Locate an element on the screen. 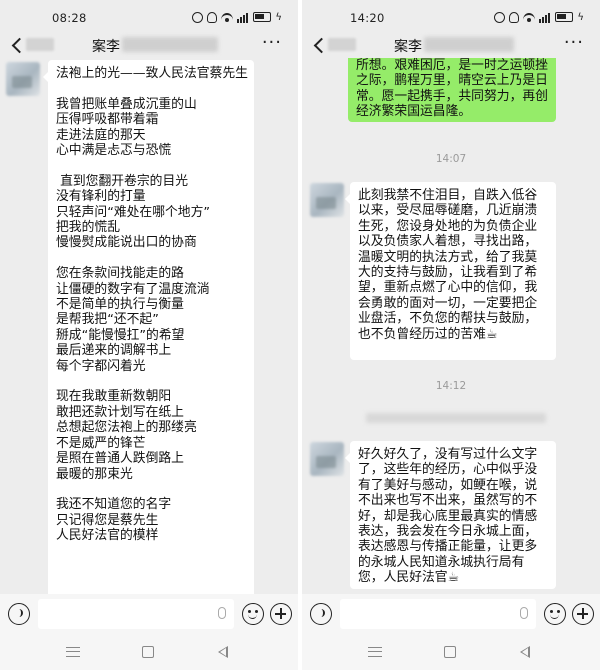  message-line: 我还不知道您的名字 is located at coordinates (114, 505).